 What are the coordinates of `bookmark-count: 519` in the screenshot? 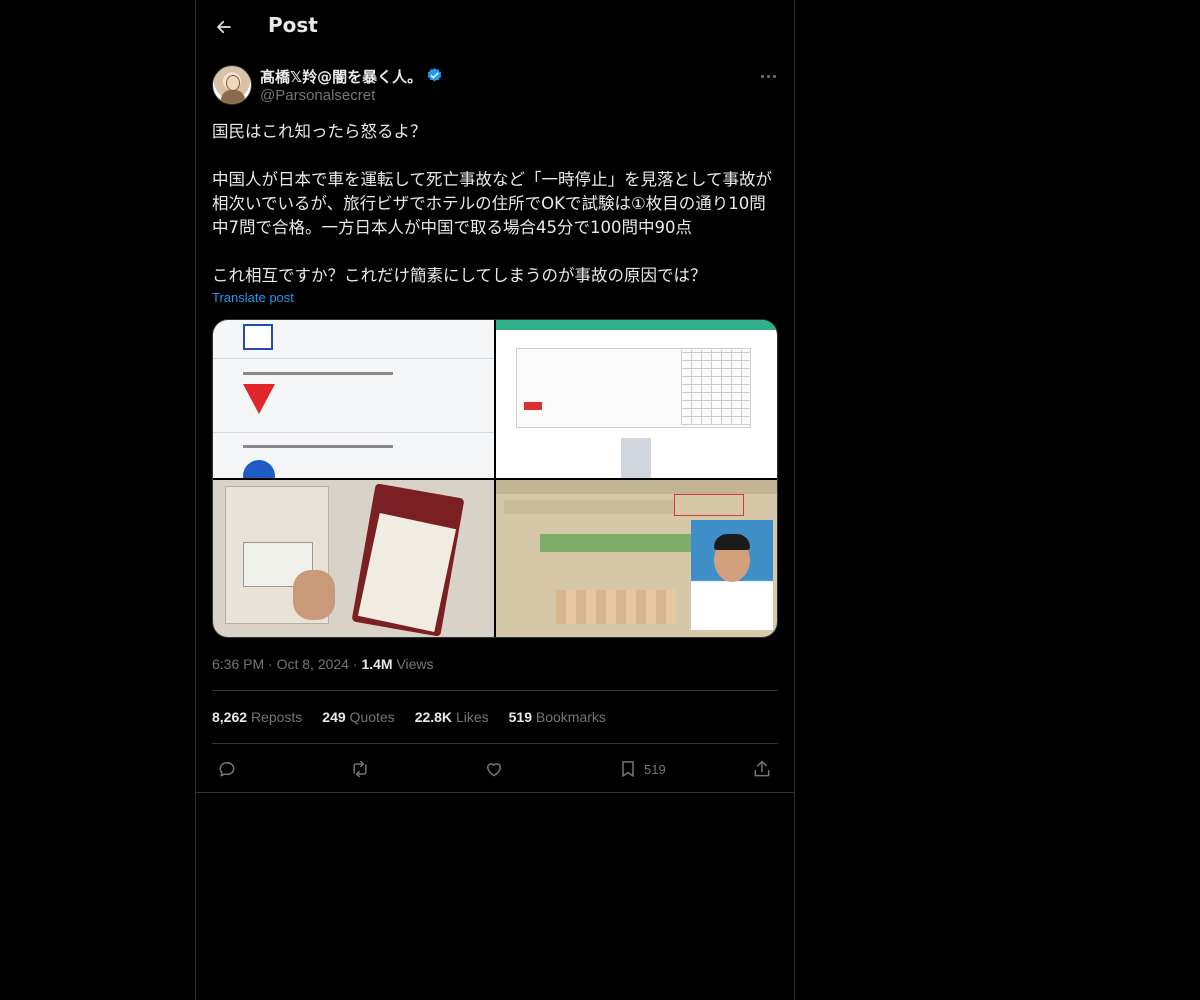 It's located at (655, 769).